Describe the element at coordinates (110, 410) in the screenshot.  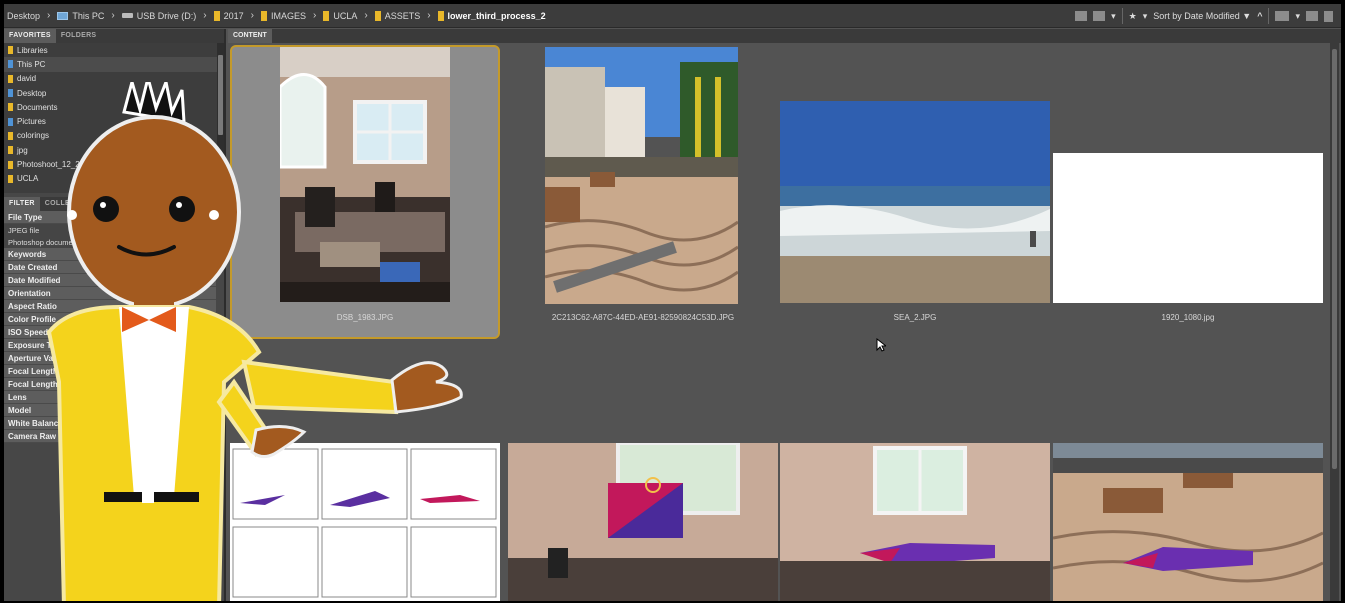
I see `filter-category: Model` at that location.